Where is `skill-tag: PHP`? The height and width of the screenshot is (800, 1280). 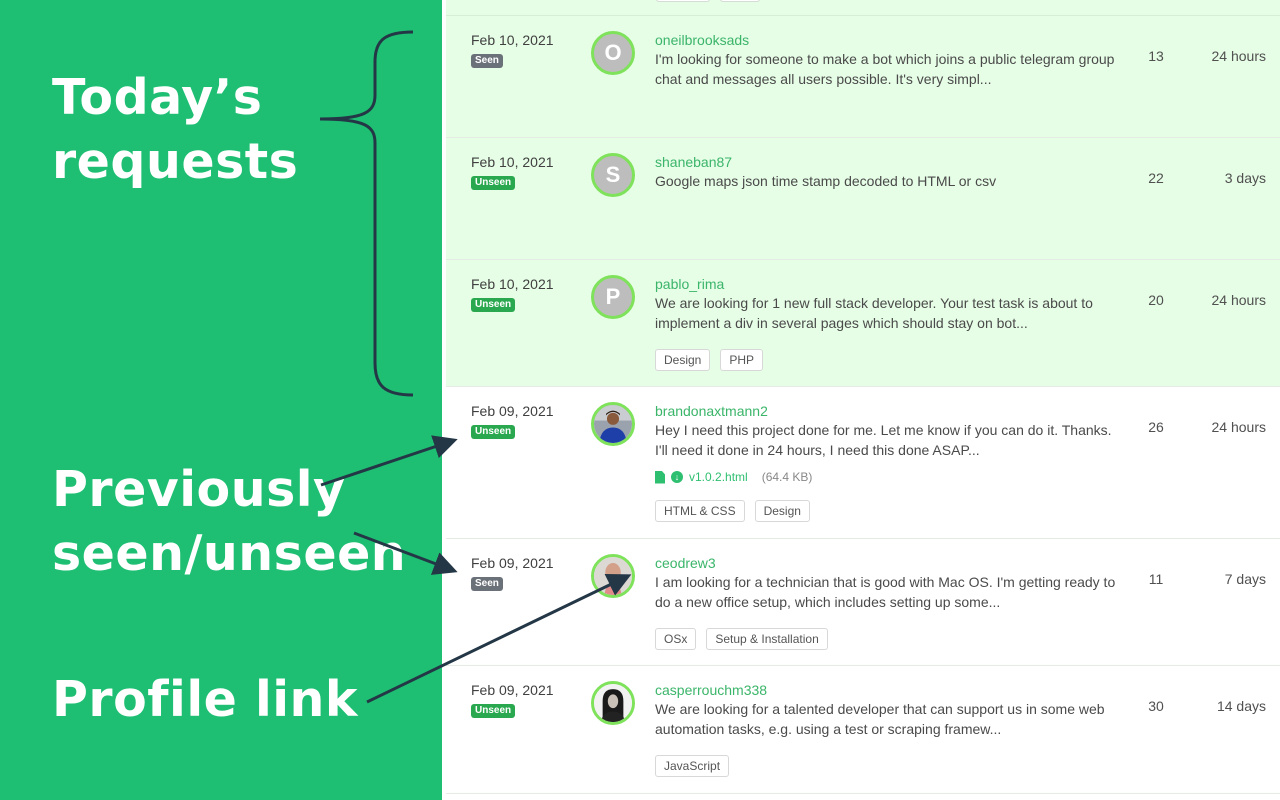 skill-tag: PHP is located at coordinates (742, 360).